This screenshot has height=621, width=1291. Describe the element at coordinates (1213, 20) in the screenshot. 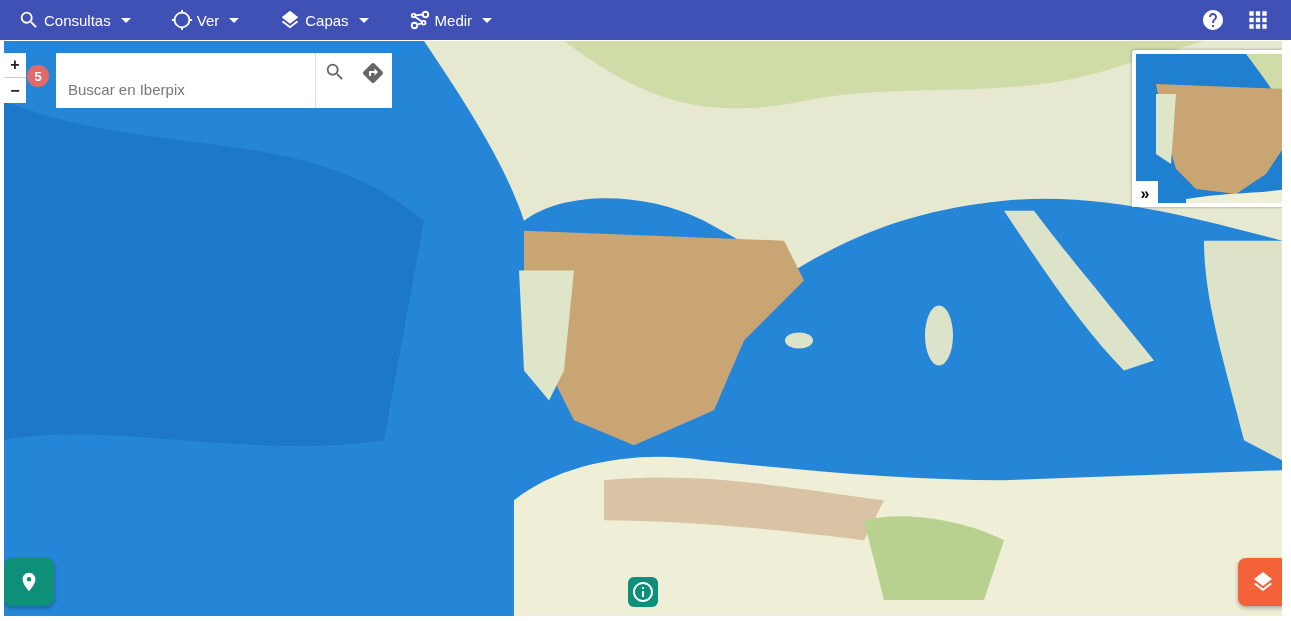

I see `help-button` at that location.